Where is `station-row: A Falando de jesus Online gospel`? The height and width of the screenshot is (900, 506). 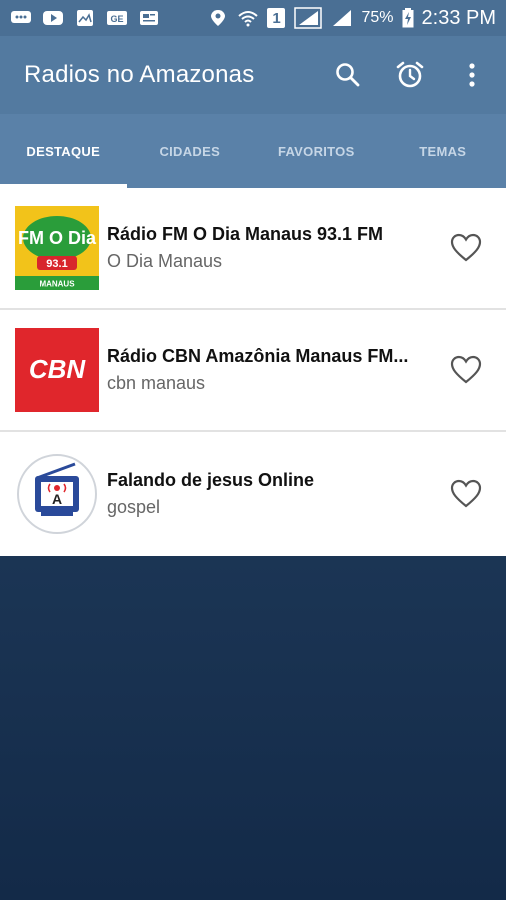 station-row: A Falando de jesus Online gospel is located at coordinates (253, 494).